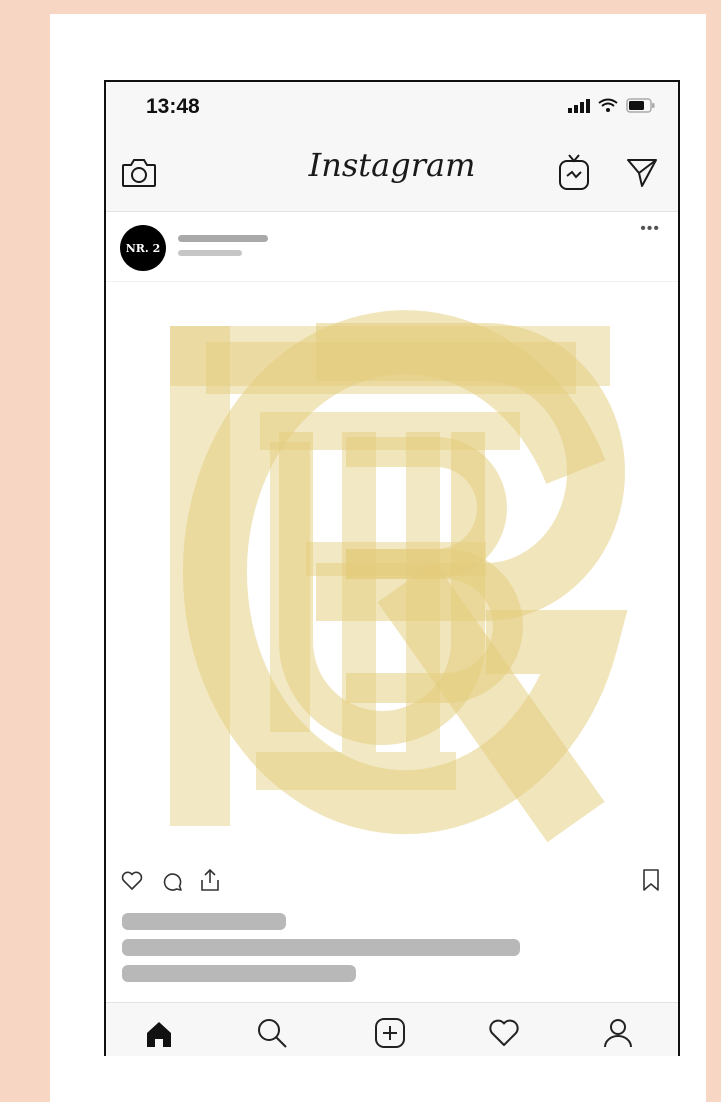 The width and height of the screenshot is (721, 1102). I want to click on post-header: NR. 2 •••, so click(392, 247).